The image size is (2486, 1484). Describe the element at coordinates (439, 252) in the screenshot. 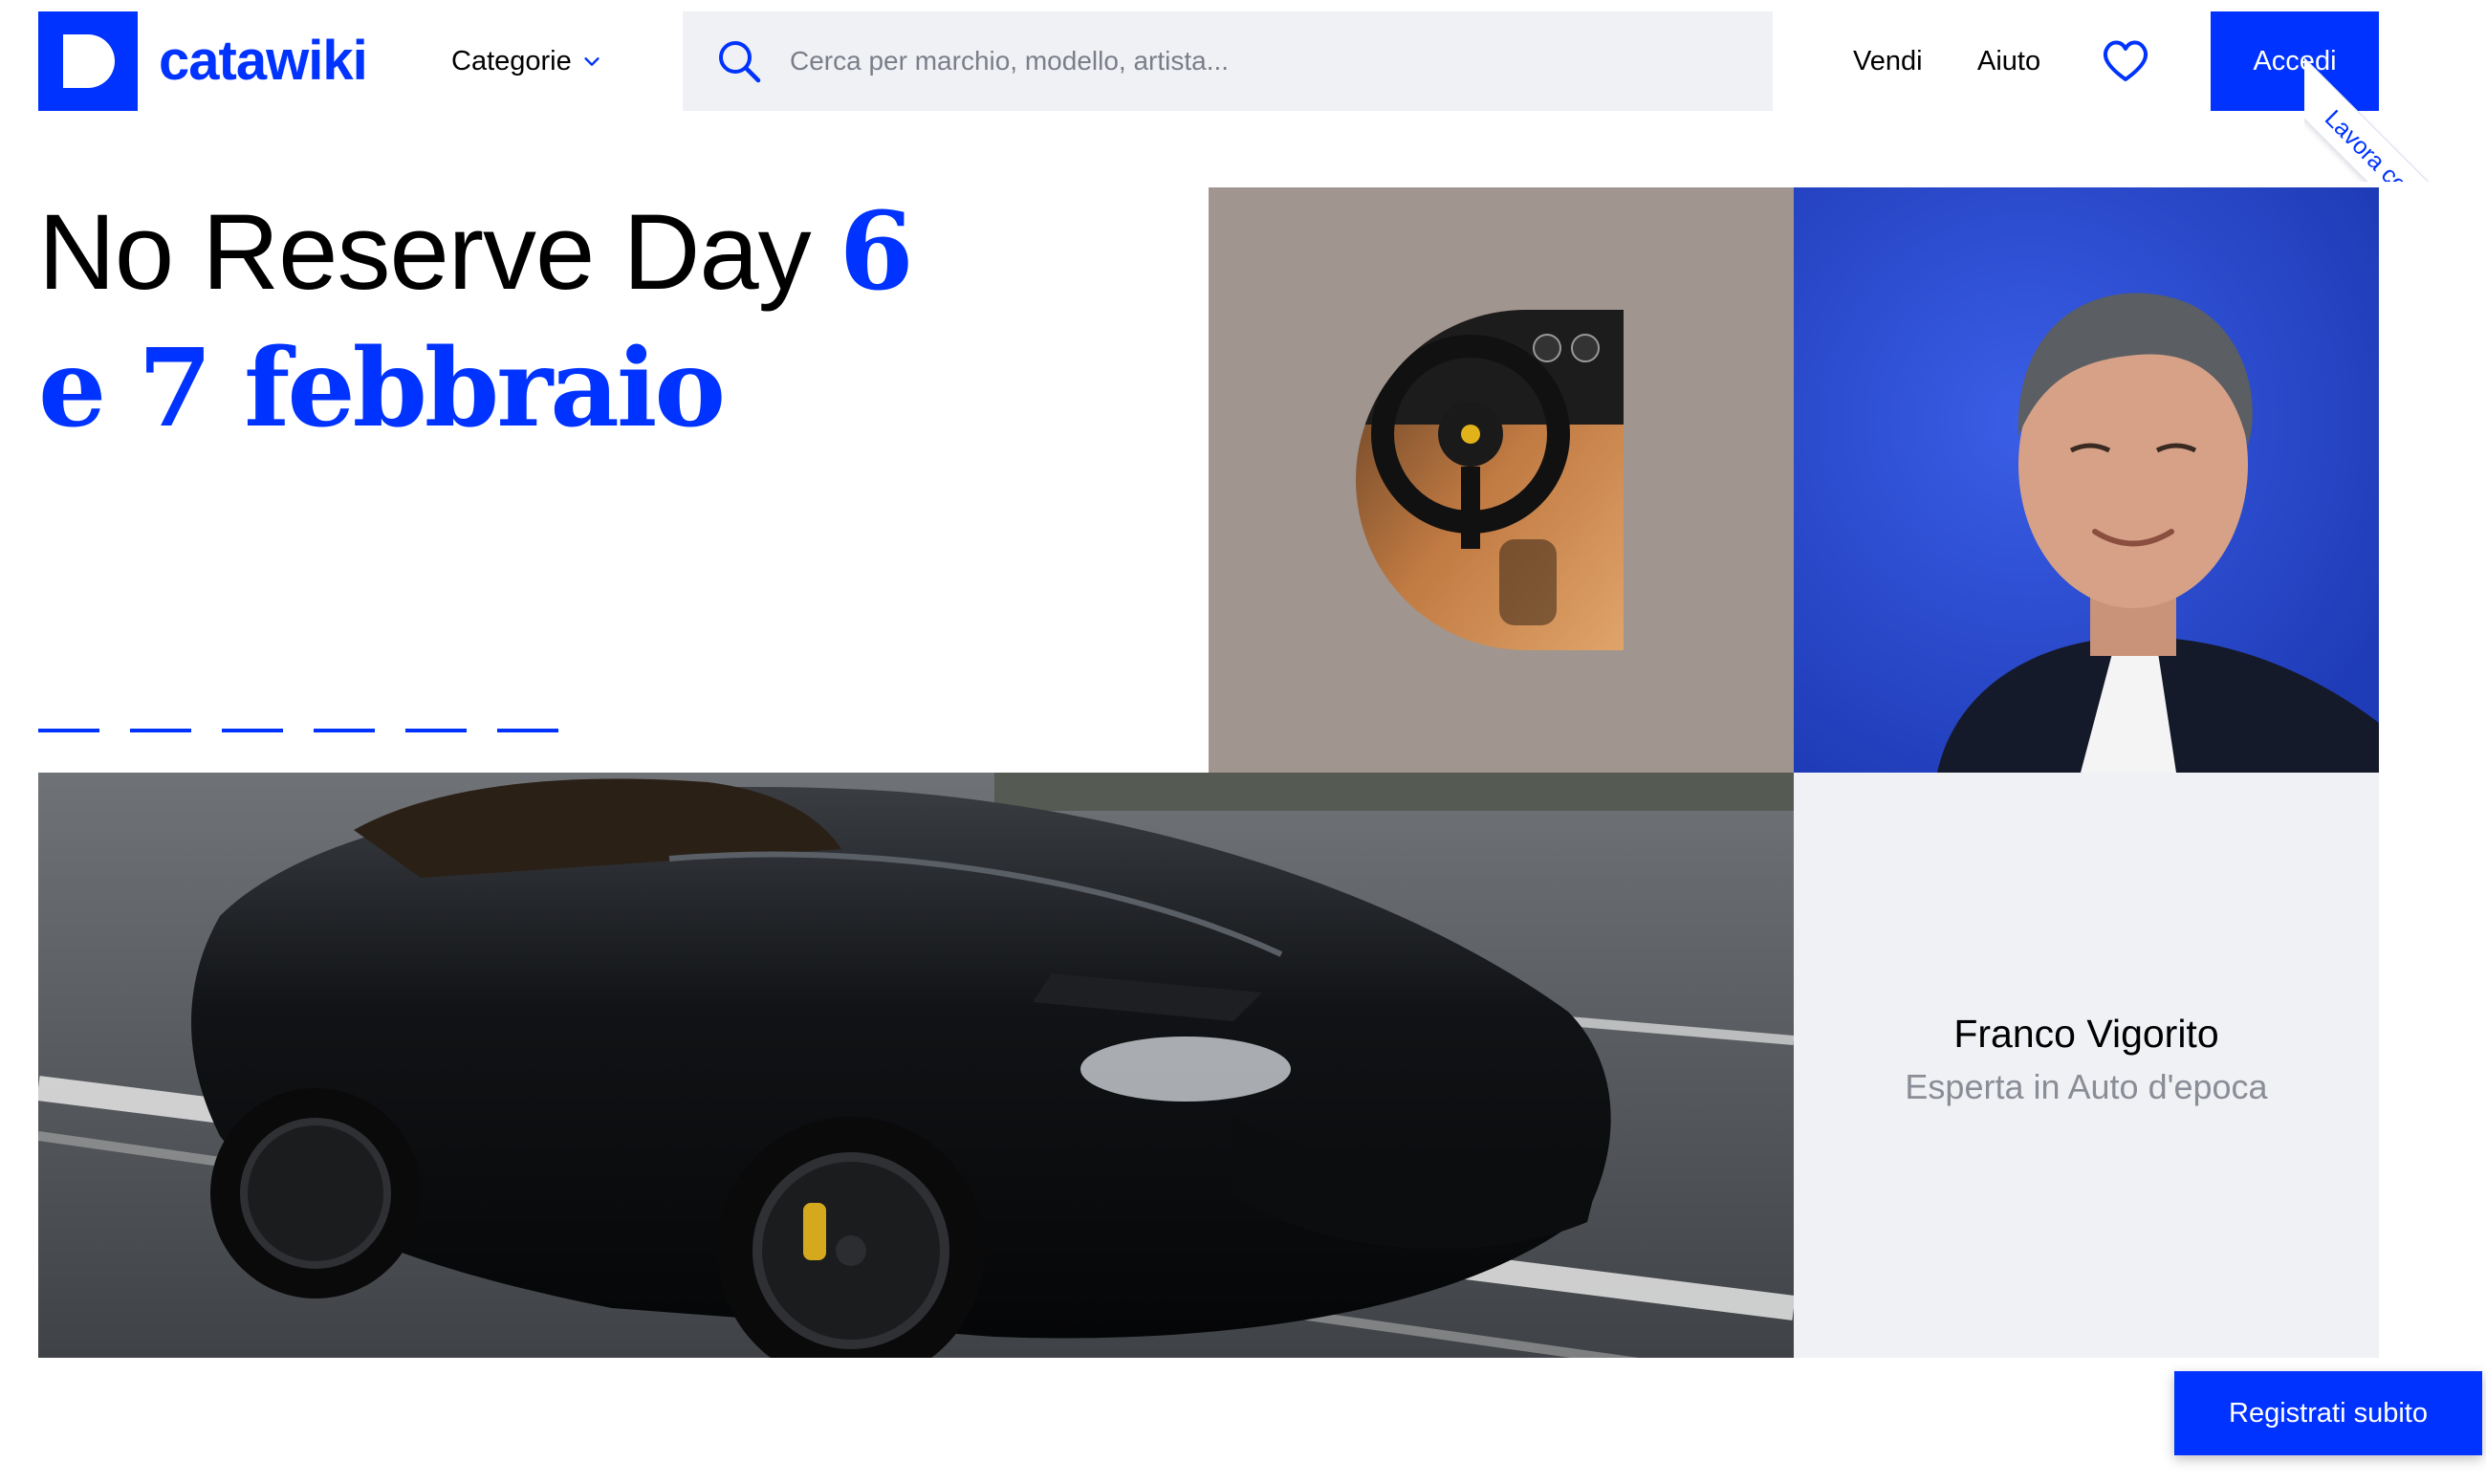

I see `hero-title-prefix: No Reserve Day` at that location.